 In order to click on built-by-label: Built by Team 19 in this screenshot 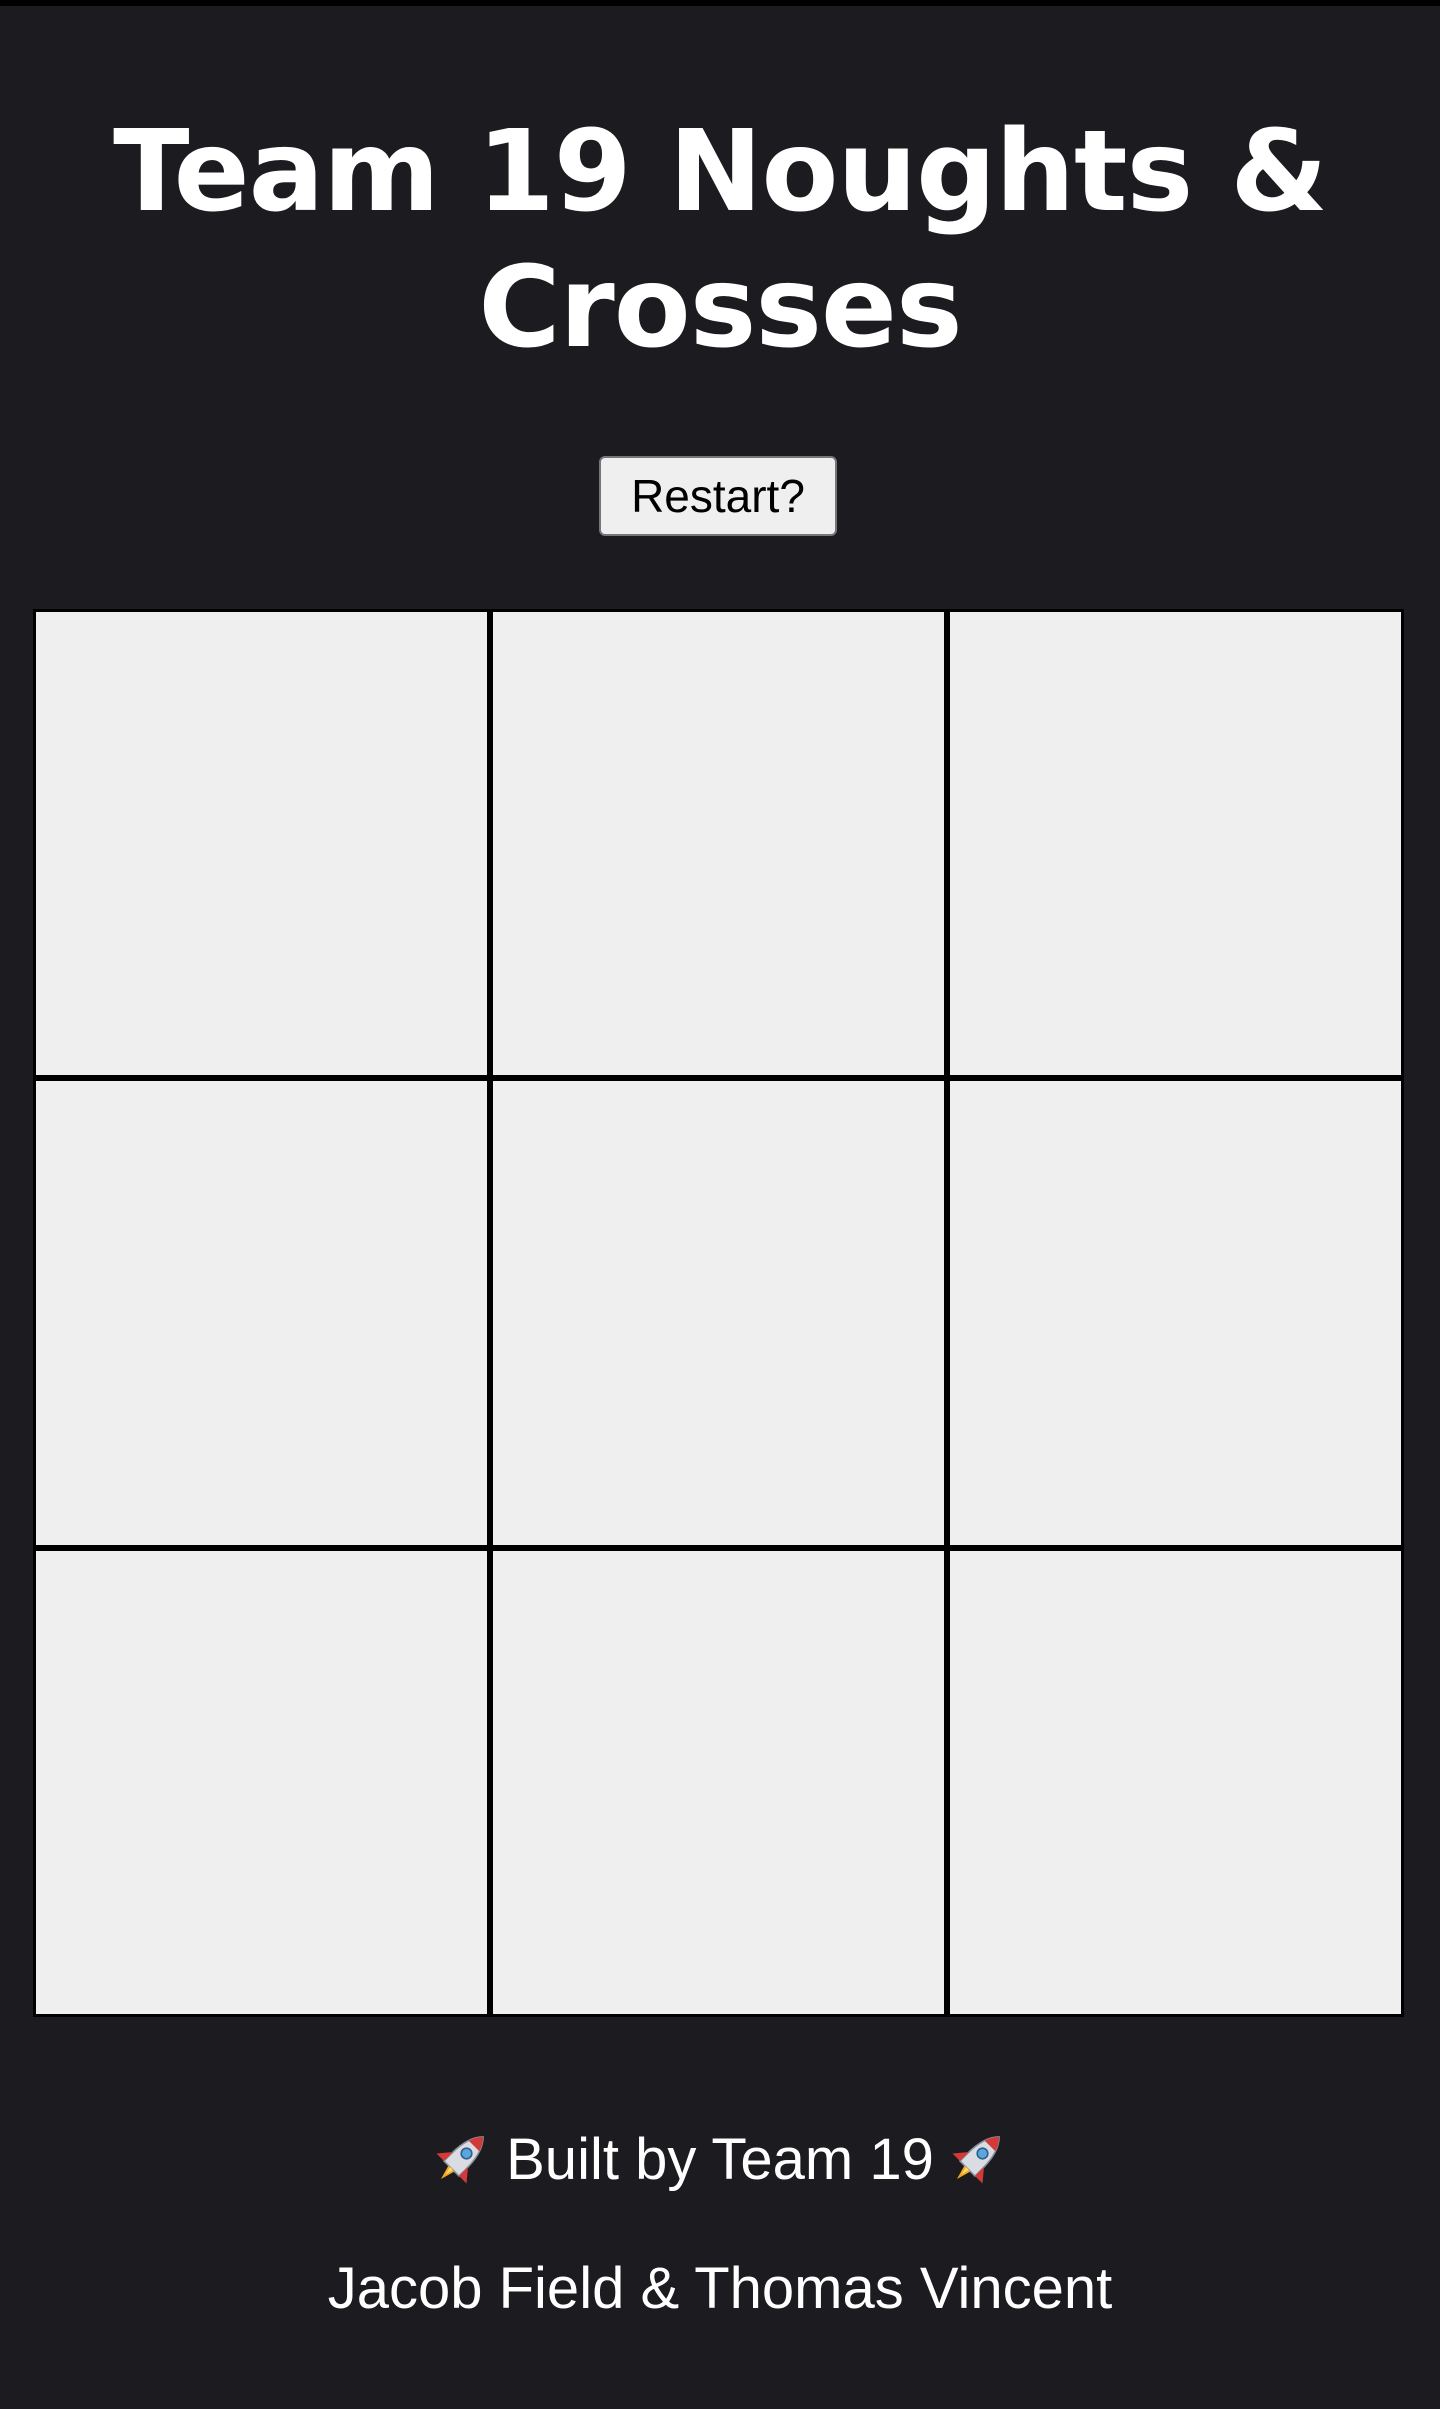, I will do `click(720, 2159)`.